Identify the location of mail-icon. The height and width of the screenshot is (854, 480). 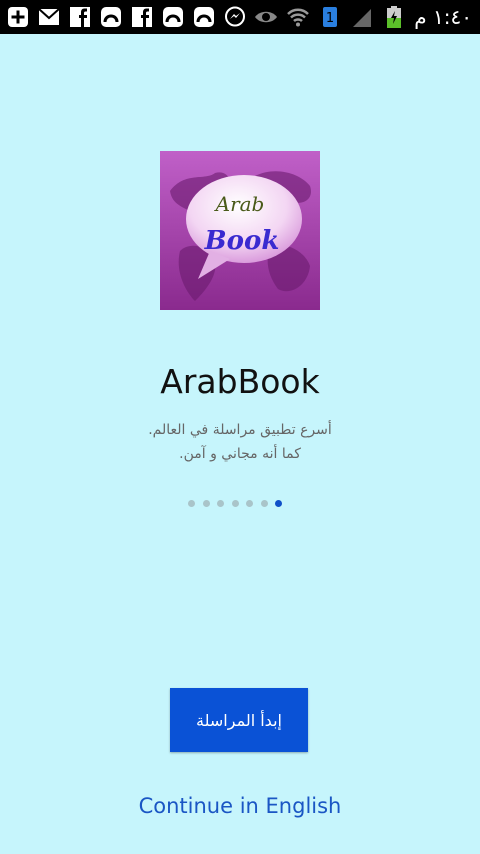
(49, 17).